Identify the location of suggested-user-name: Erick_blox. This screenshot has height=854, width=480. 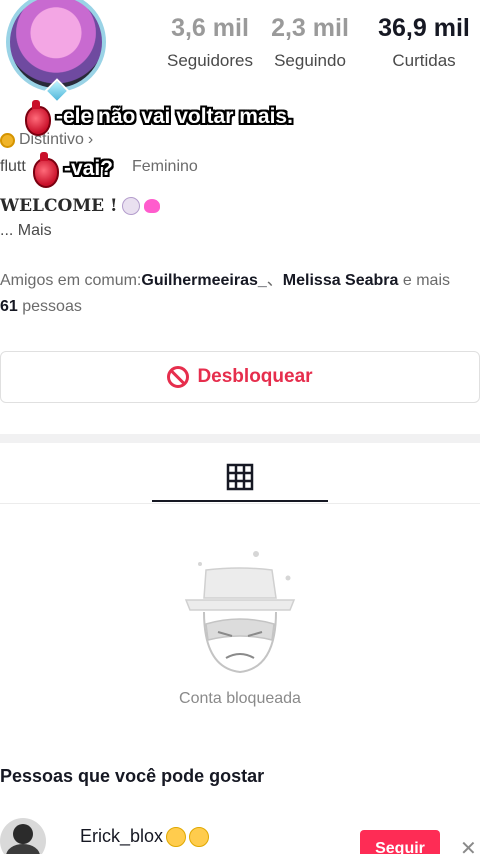
(145, 836).